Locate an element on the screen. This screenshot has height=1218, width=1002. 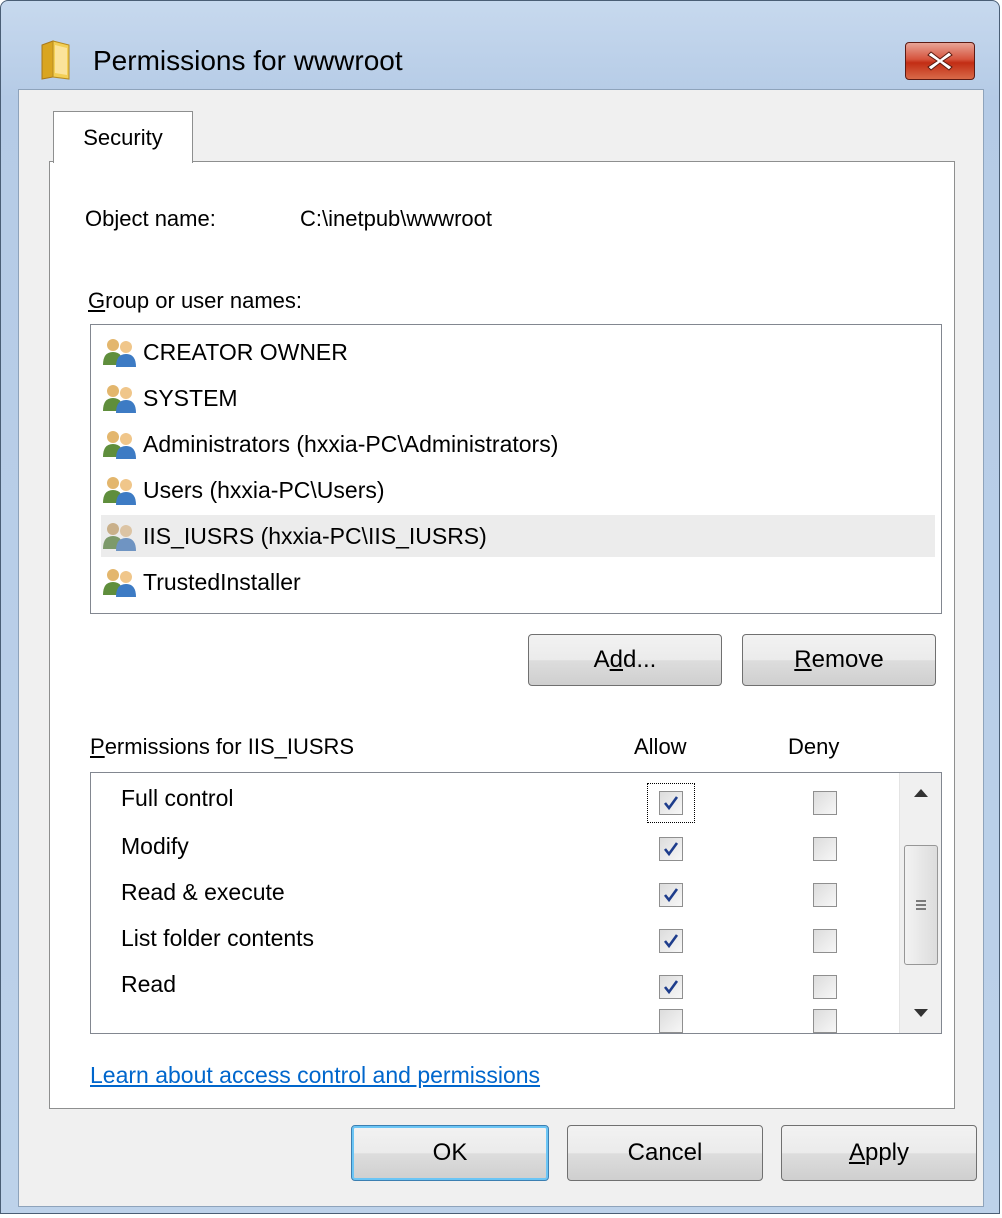
permission-row: Full control is located at coordinates (496, 800).